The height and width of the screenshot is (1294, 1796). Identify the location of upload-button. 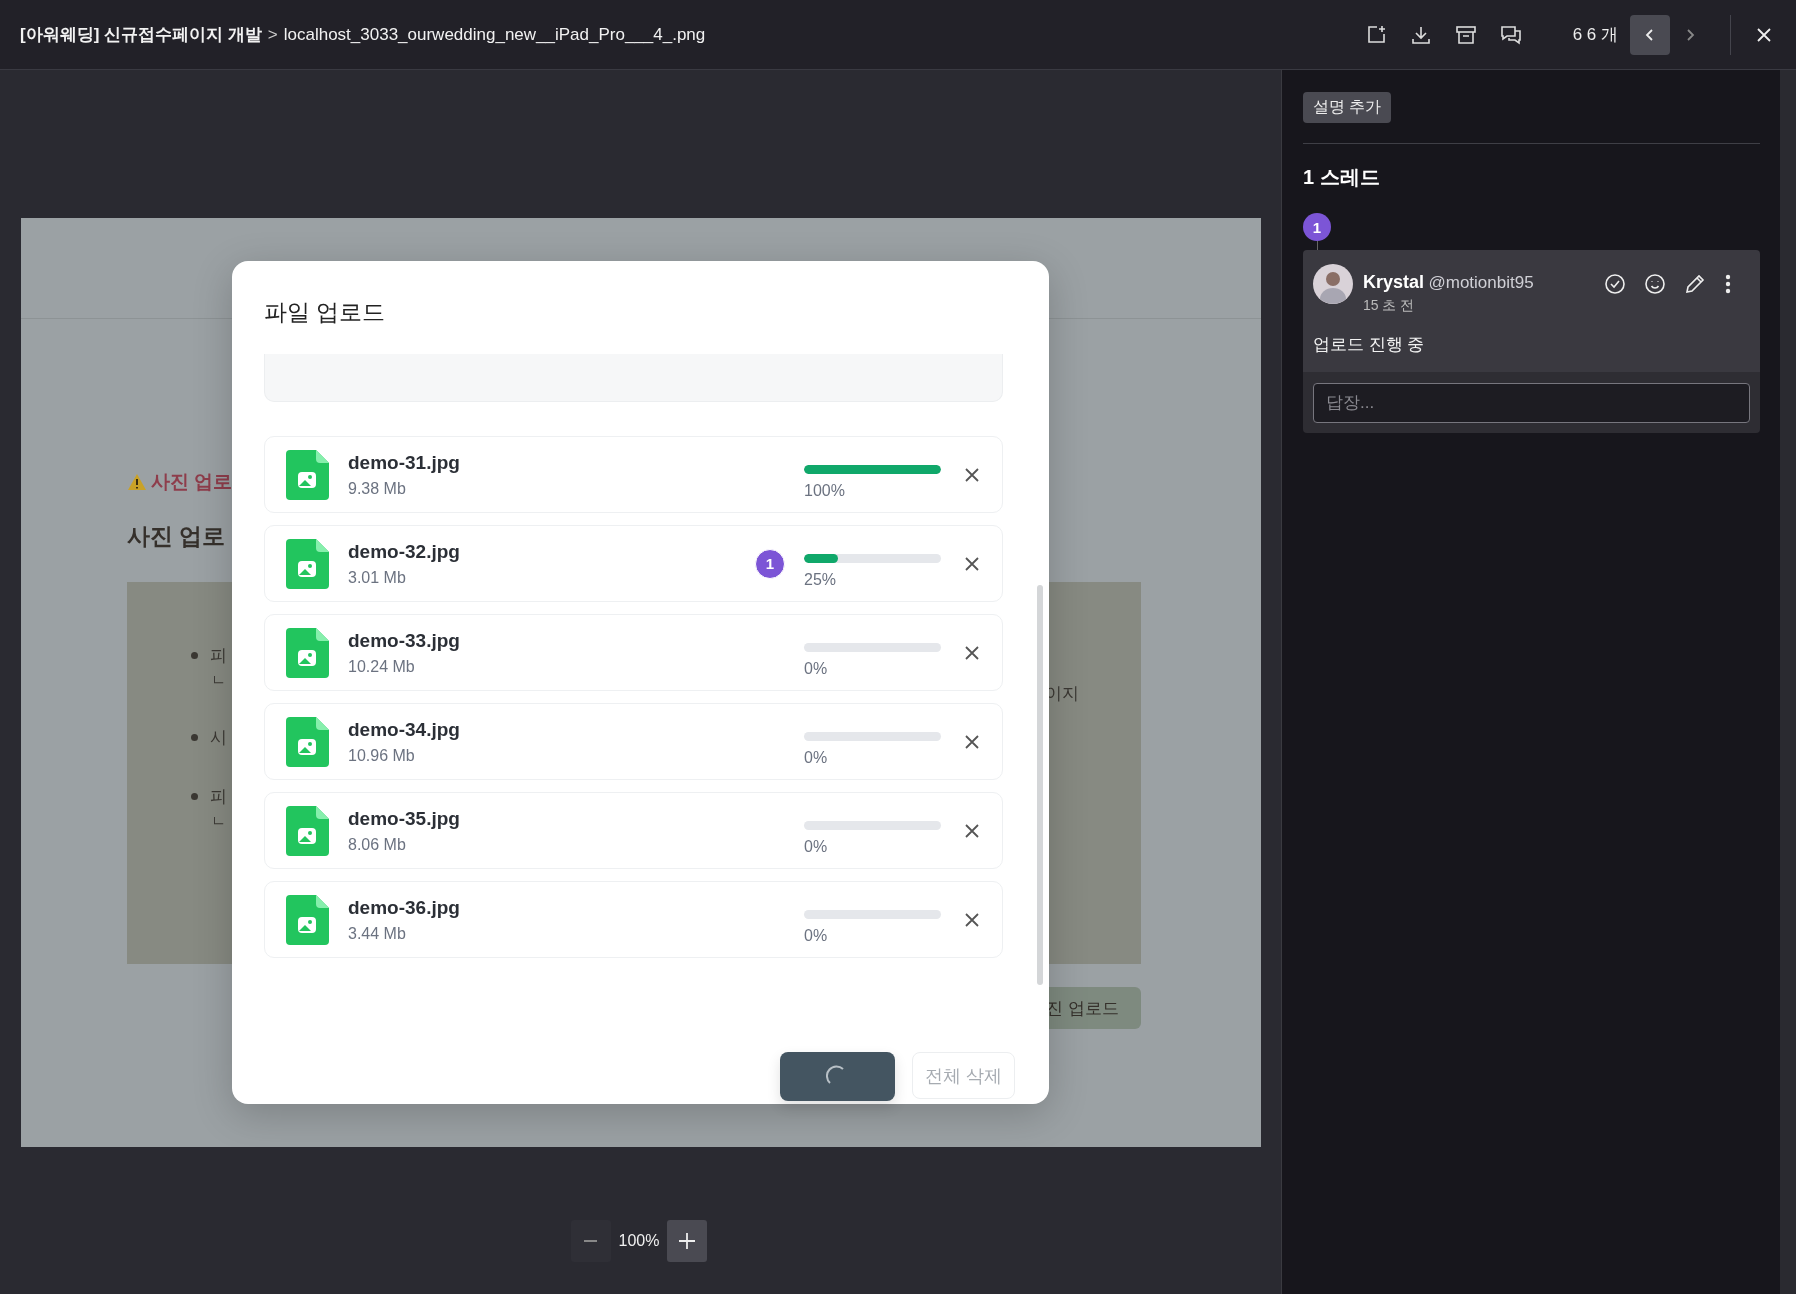
(837, 1076).